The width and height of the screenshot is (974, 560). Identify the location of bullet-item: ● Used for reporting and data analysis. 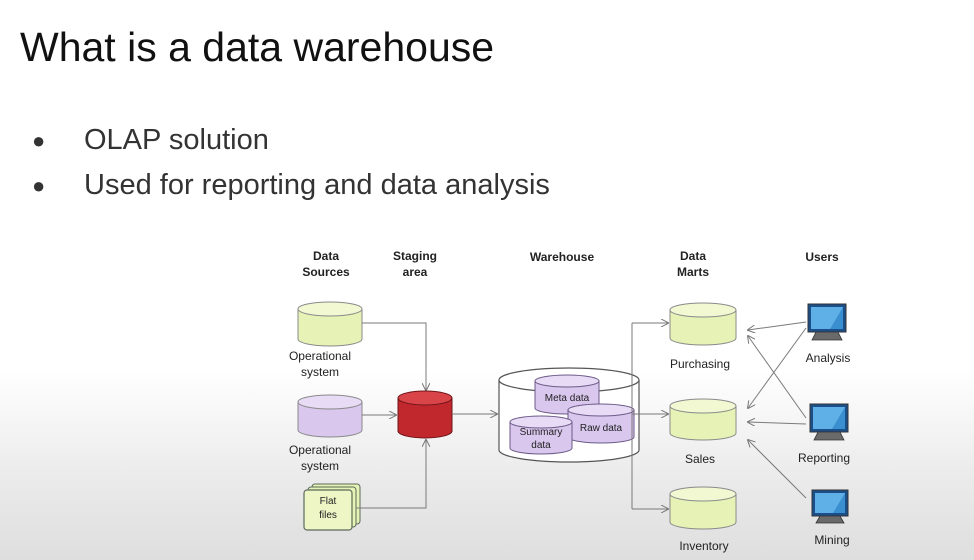
(291, 185).